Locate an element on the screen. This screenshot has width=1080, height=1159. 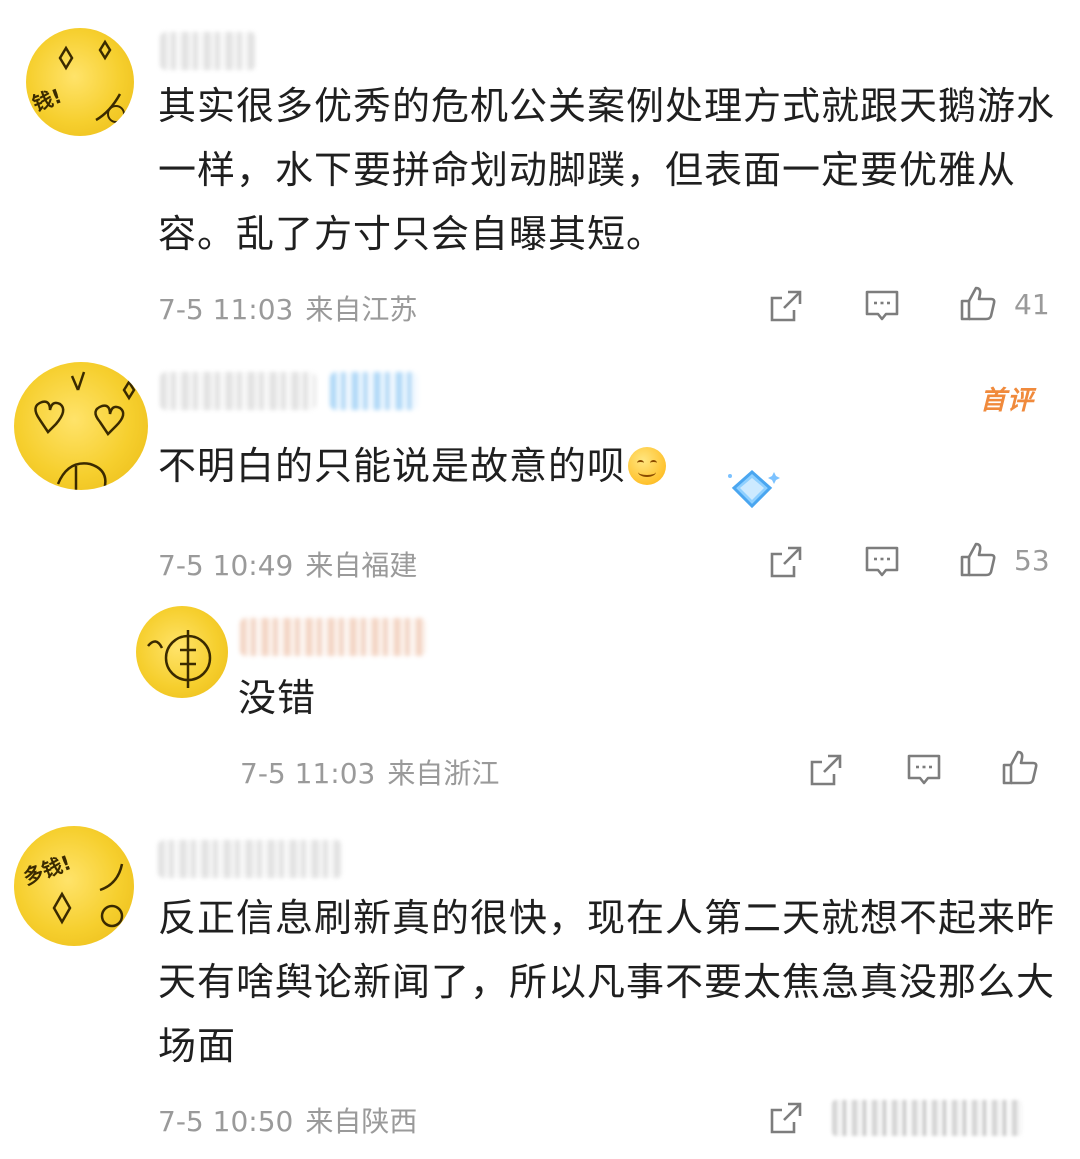
comment-meta: 7-5 11:03 来自江苏 is located at coordinates (287, 308).